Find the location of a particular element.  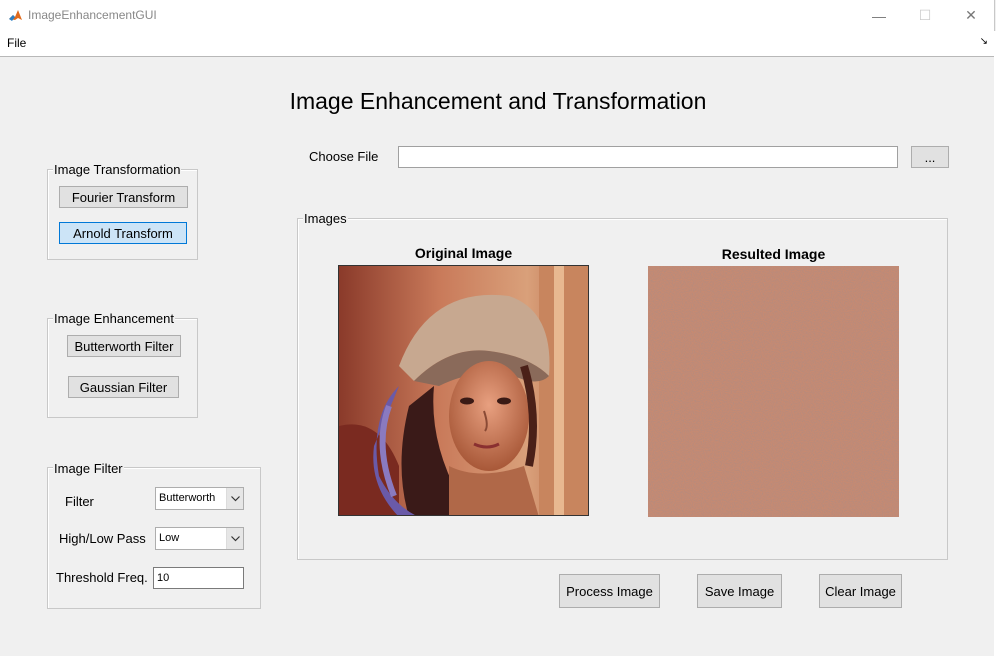

enhancement-legend: Image Enhancement is located at coordinates (114, 318).